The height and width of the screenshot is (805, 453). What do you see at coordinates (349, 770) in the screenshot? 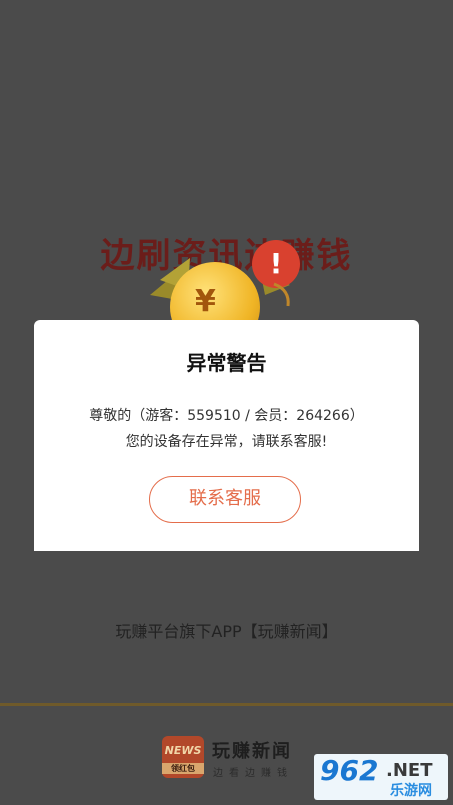
I see `watermark-number: 962` at bounding box center [349, 770].